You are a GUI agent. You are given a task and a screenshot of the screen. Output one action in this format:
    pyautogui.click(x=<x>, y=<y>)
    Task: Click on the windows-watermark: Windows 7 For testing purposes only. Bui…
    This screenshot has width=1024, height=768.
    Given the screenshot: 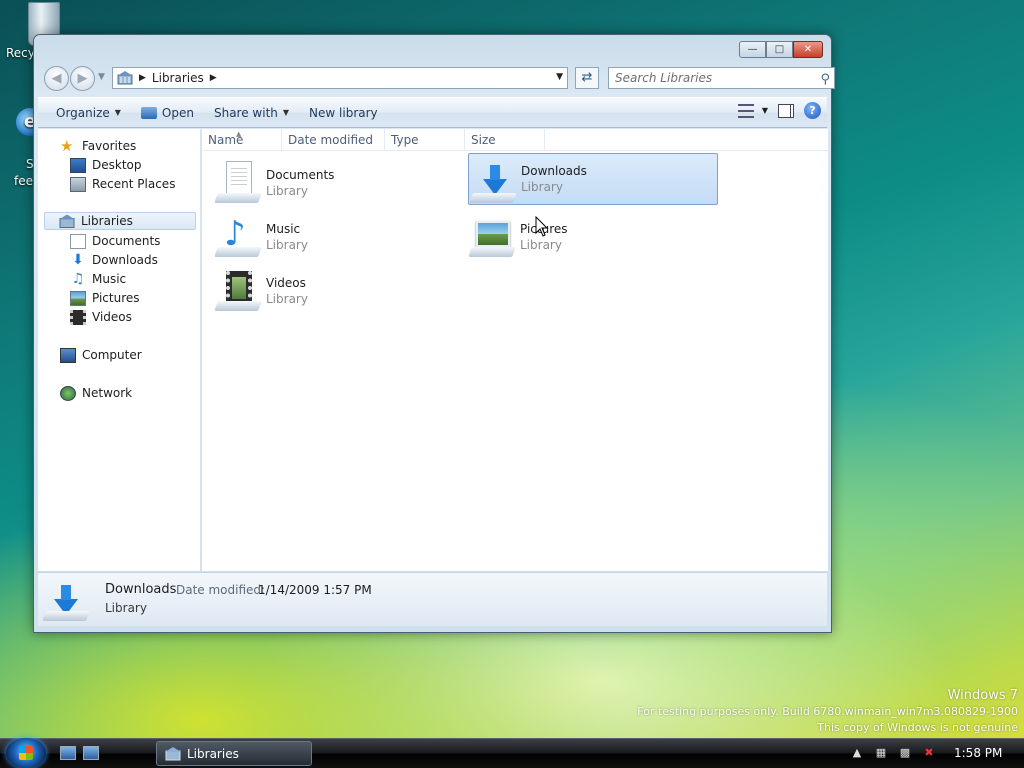 What is the action you would take?
    pyautogui.click(x=827, y=711)
    